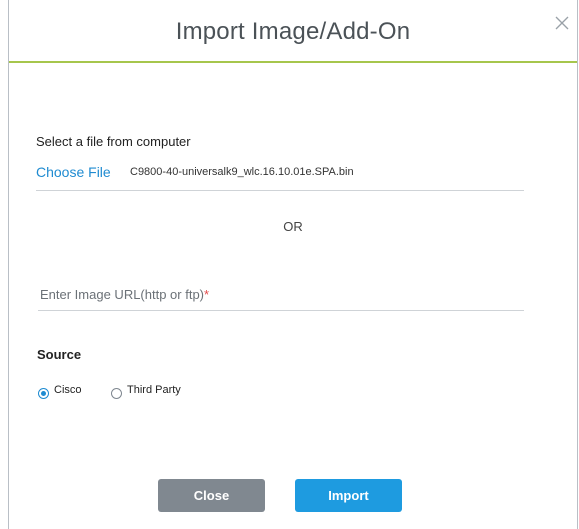 The height and width of the screenshot is (529, 579). Describe the element at coordinates (113, 141) in the screenshot. I see `select-file-label: Select a file from computer` at that location.